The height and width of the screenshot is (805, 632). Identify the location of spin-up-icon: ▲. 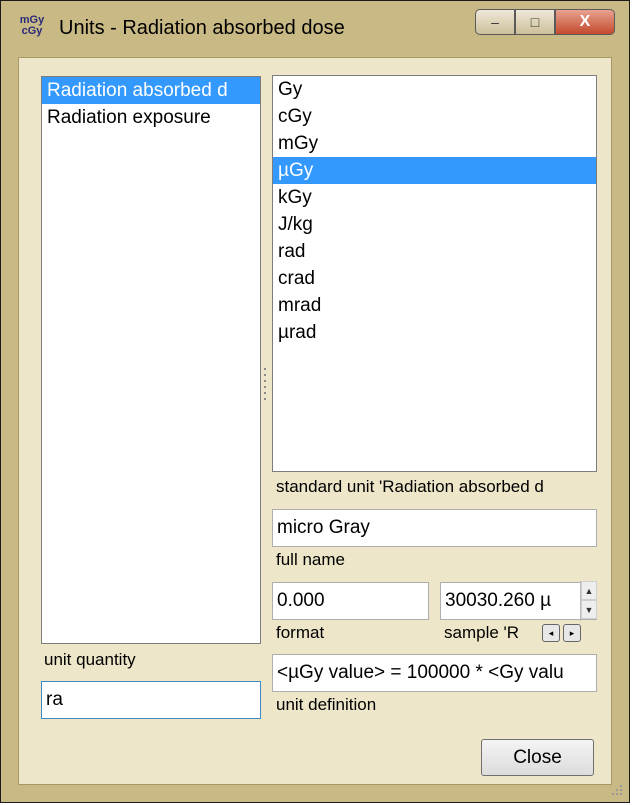
(589, 590).